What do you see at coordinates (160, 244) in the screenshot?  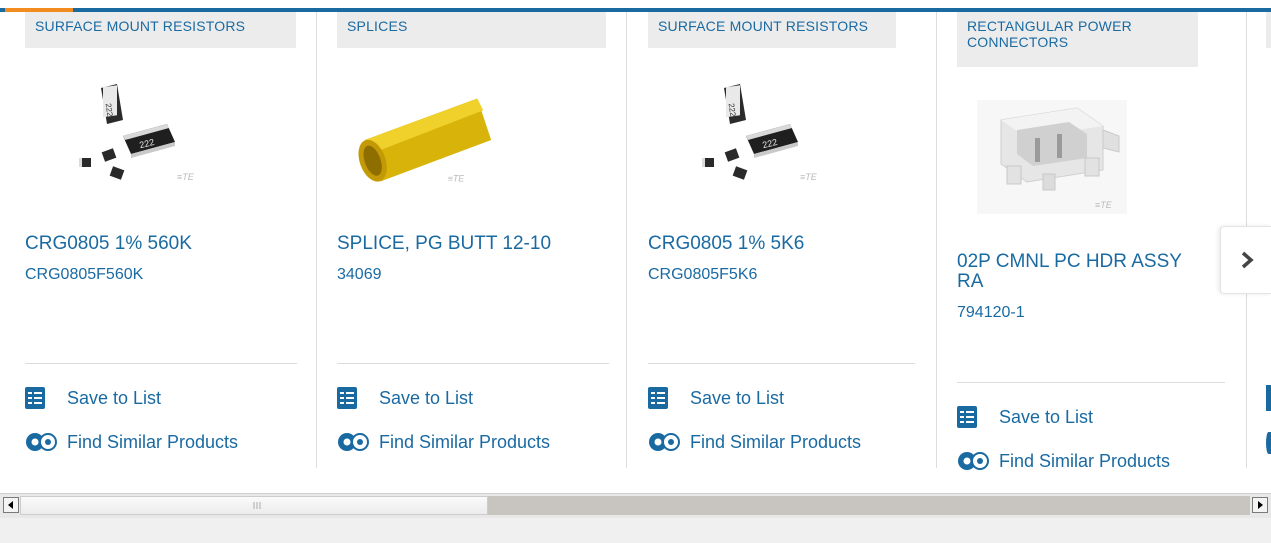 I see `product-name-link: CRG0805 1% 560K` at bounding box center [160, 244].